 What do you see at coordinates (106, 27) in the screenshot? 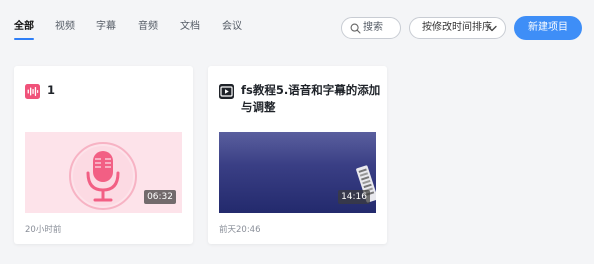
I see `tab-subtitle: 字幕` at bounding box center [106, 27].